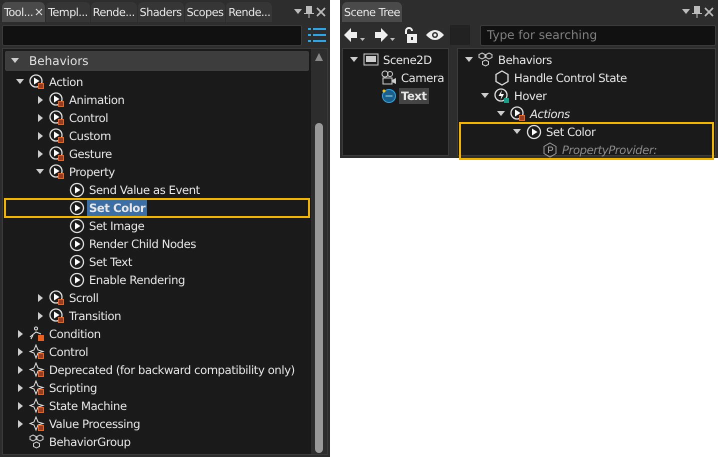 Image resolution: width=718 pixels, height=457 pixels. Describe the element at coordinates (37, 442) in the screenshot. I see `hexagons-icon` at that location.